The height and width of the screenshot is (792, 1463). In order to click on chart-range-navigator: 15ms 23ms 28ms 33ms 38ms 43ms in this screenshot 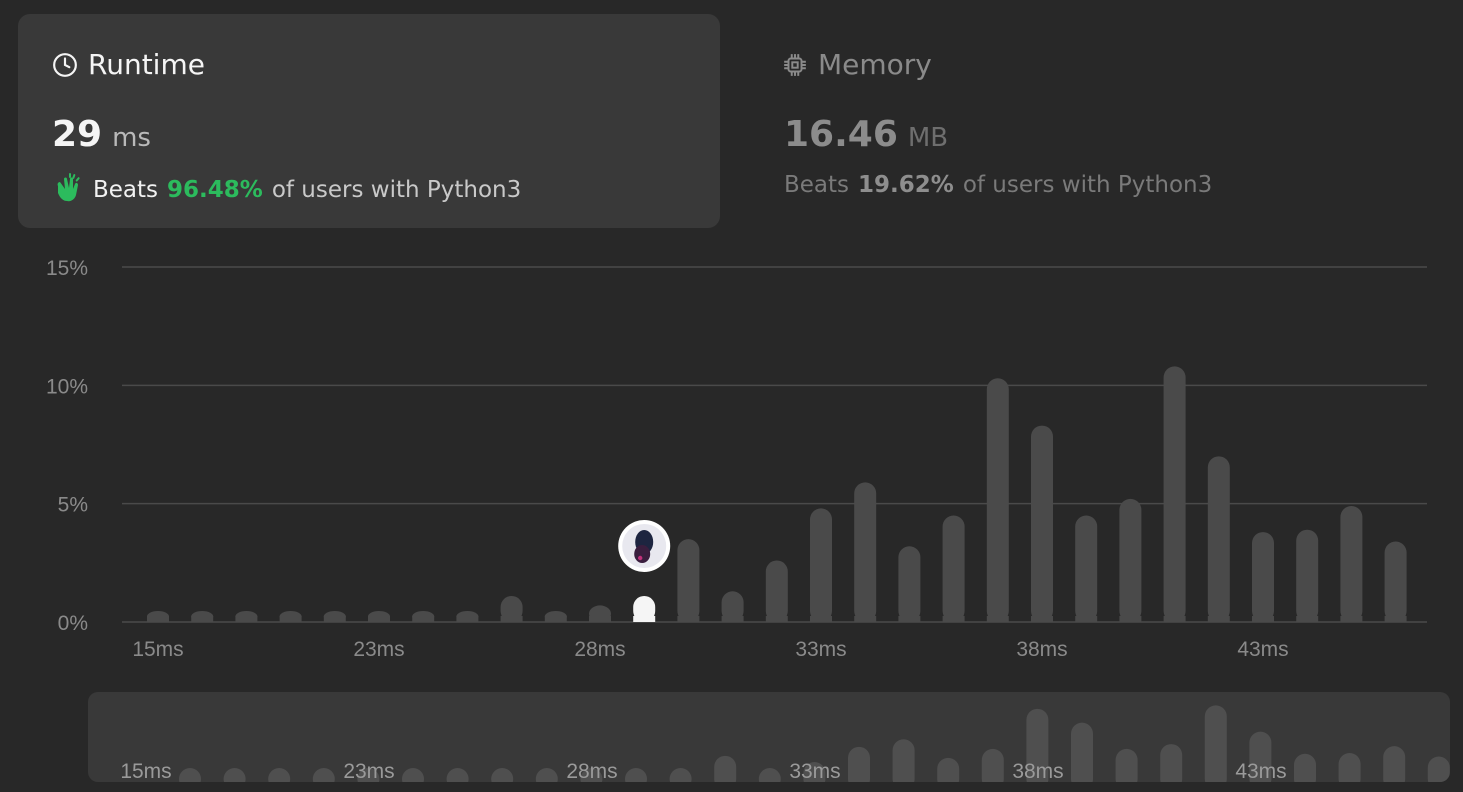, I will do `click(769, 737)`.